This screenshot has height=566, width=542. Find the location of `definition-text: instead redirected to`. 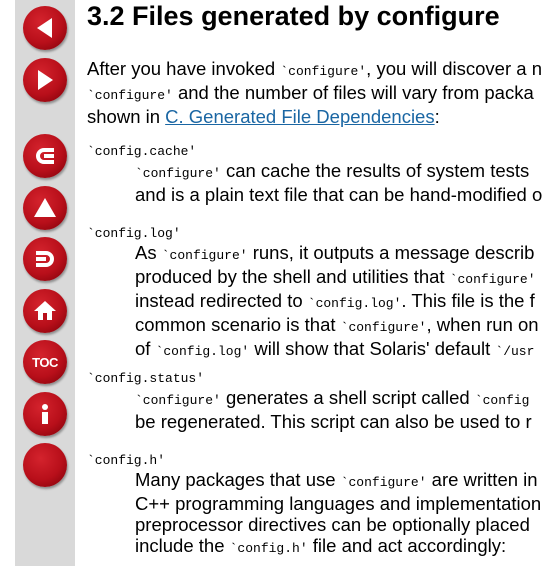

definition-text: instead redirected to is located at coordinates (221, 300).